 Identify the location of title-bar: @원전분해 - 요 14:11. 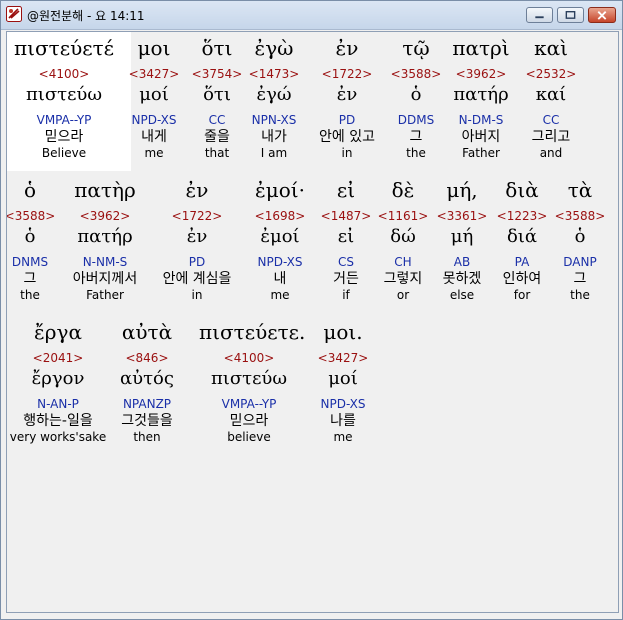
(311, 15).